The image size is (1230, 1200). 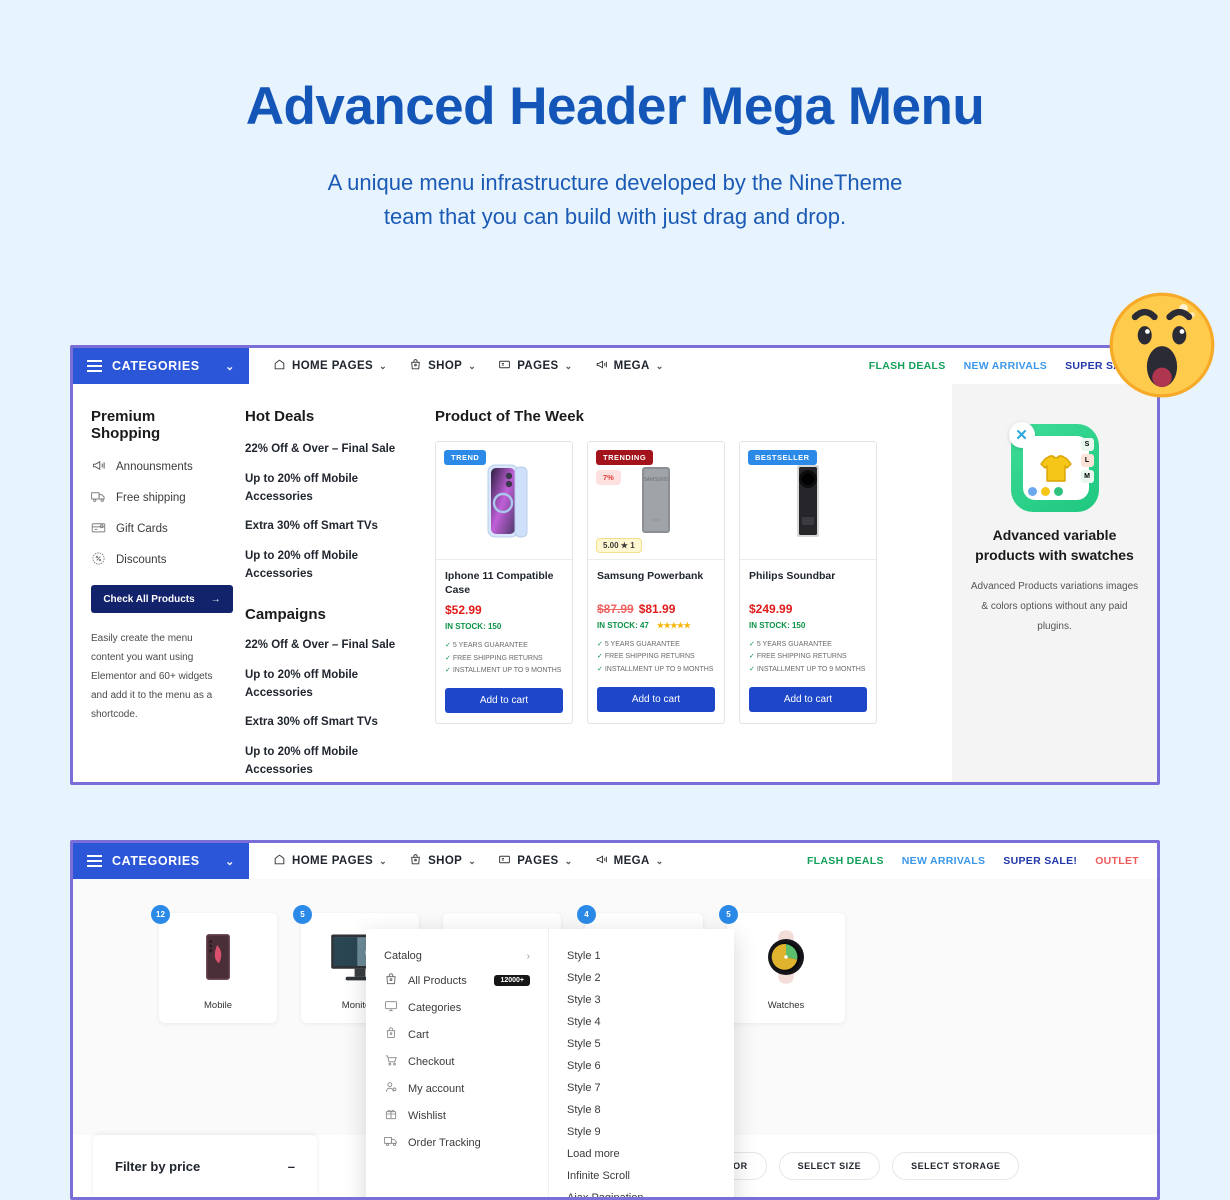 I want to click on premium-link-discounts: Discounts, so click(x=159, y=560).